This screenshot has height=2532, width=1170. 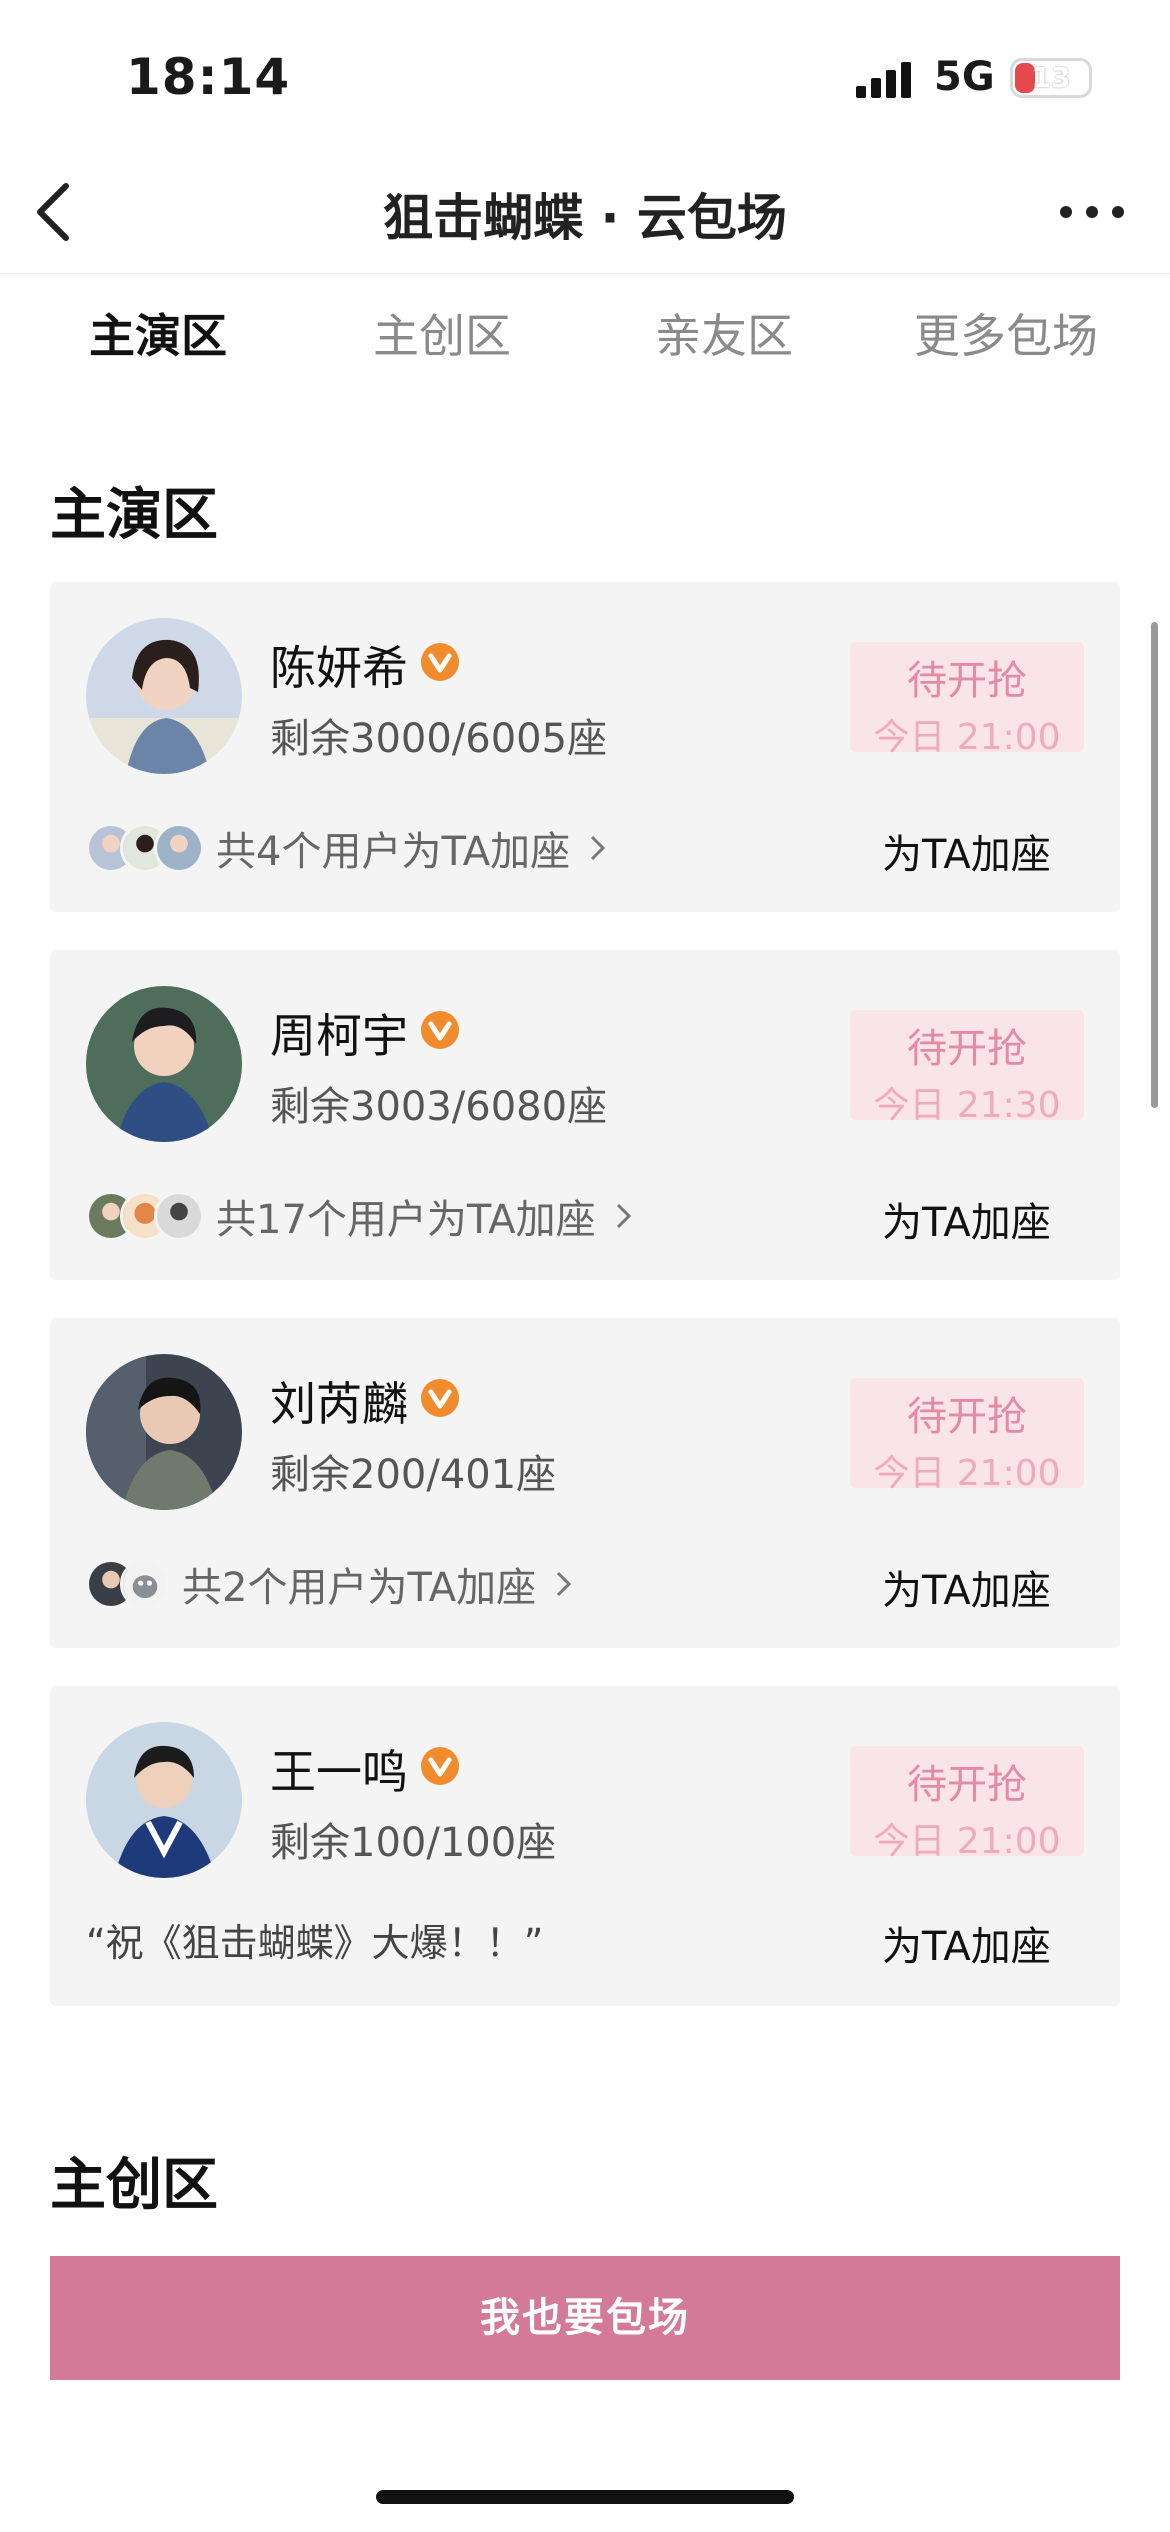 I want to click on seat-count: 剩余200/401座, so click(x=413, y=1475).